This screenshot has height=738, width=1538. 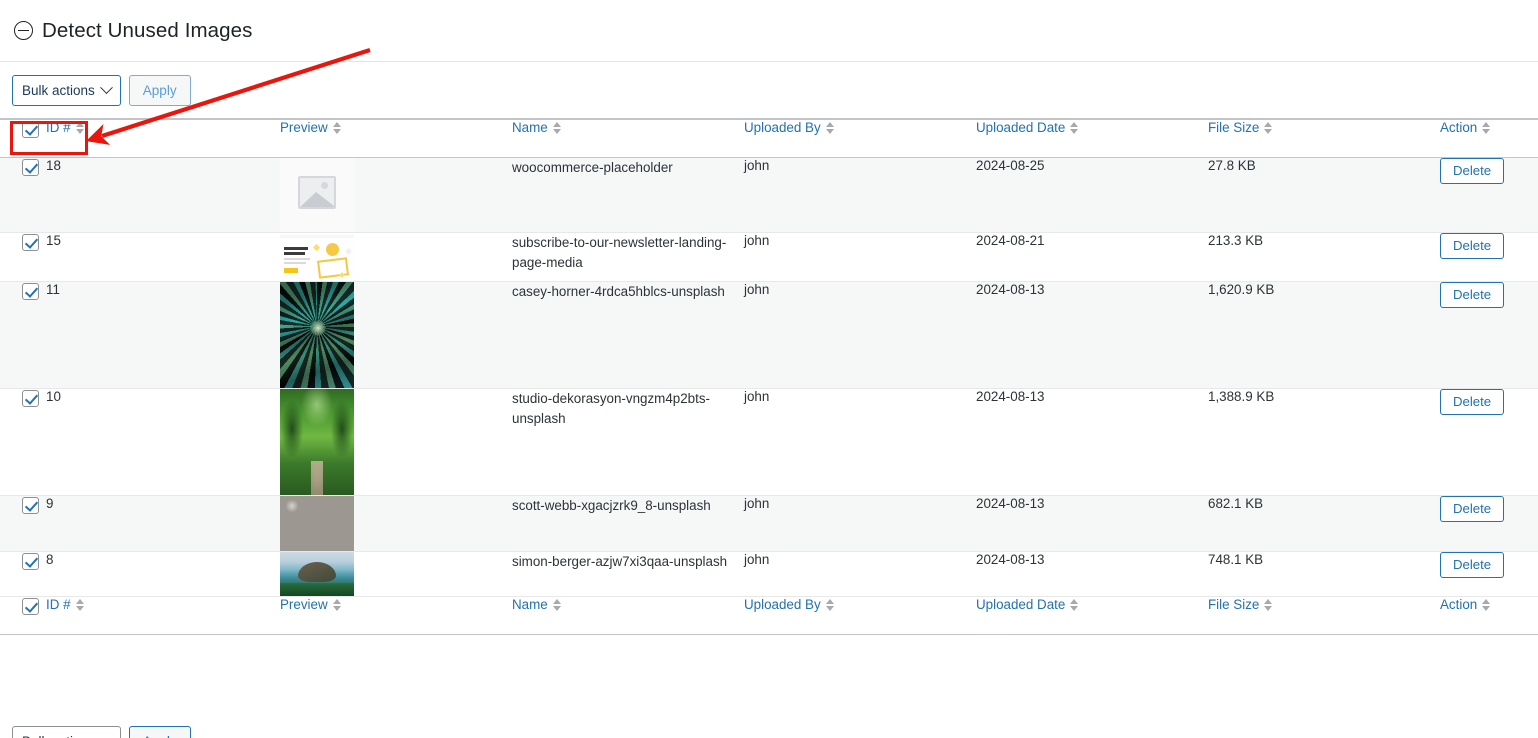 I want to click on apply-button: Apply, so click(x=159, y=90).